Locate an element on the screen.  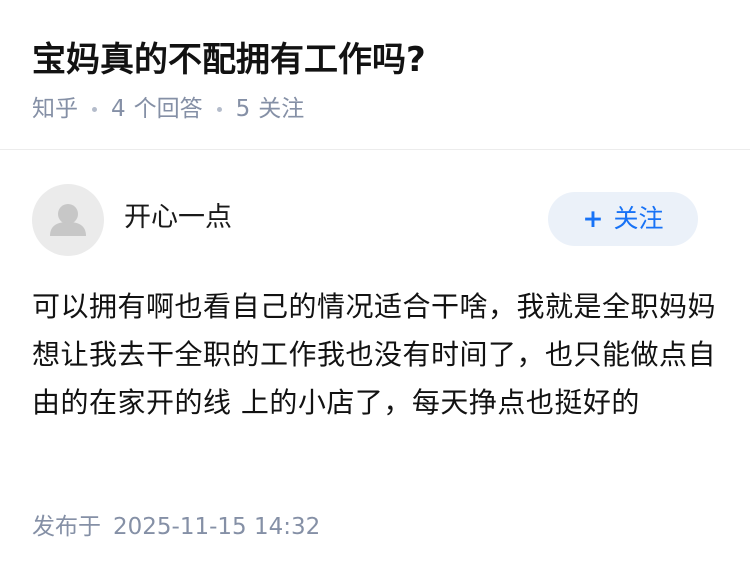
source-label: 知乎 is located at coordinates (55, 109).